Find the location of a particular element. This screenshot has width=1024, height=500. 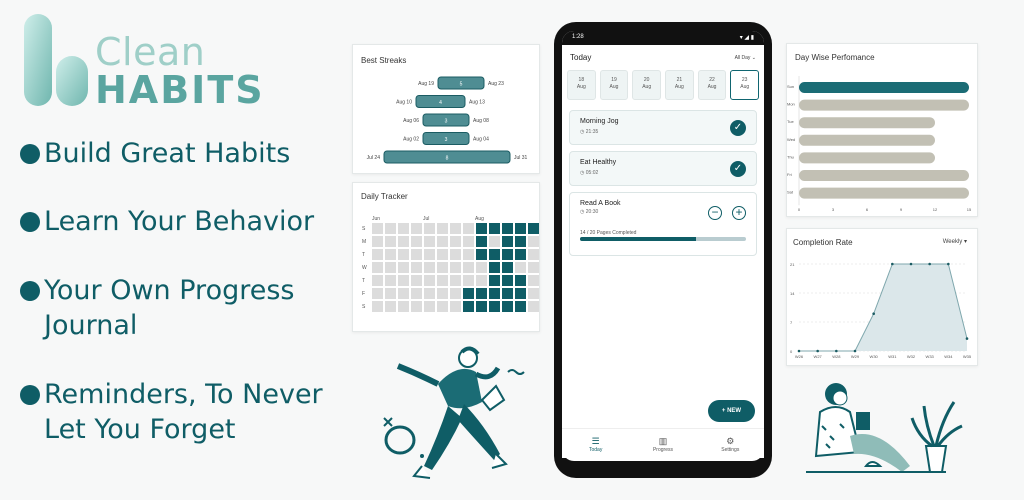

habit-card: Eat Healthy ◷ 05:02 ✓ is located at coordinates (663, 168).